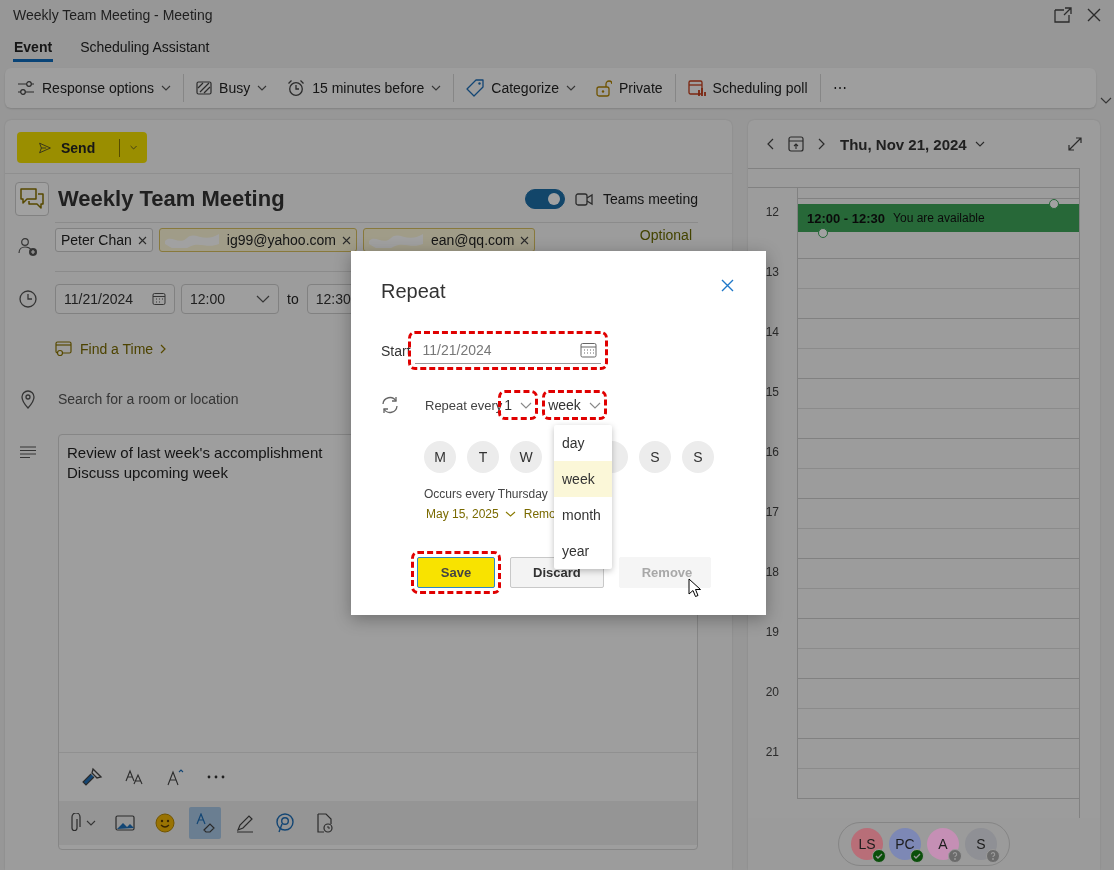 This screenshot has height=870, width=1114. Describe the element at coordinates (650, 199) in the screenshot. I see `teams-meeting-label: Teams meeting` at that location.